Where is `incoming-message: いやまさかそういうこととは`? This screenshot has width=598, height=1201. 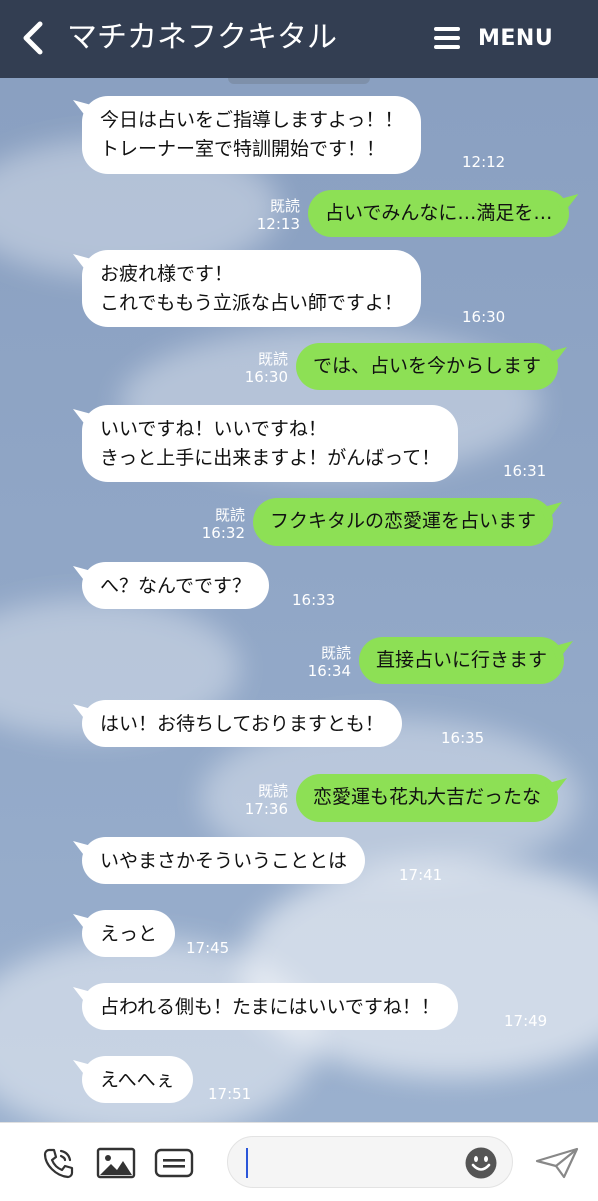 incoming-message: いやまさかそういうこととは is located at coordinates (224, 860).